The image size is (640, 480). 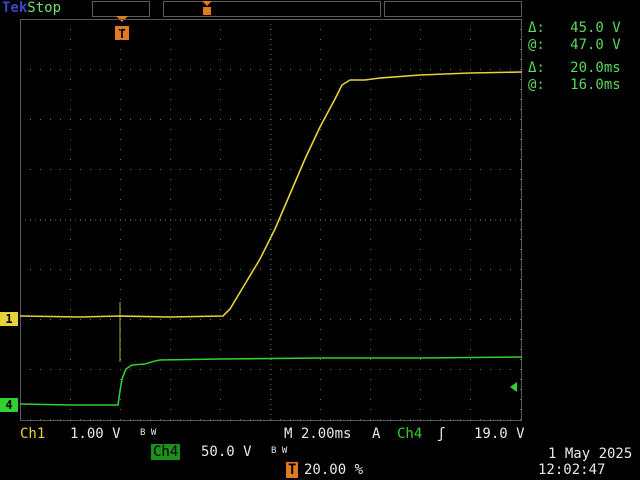 I want to click on ch1-scale: 1.00 V, so click(x=95, y=434).